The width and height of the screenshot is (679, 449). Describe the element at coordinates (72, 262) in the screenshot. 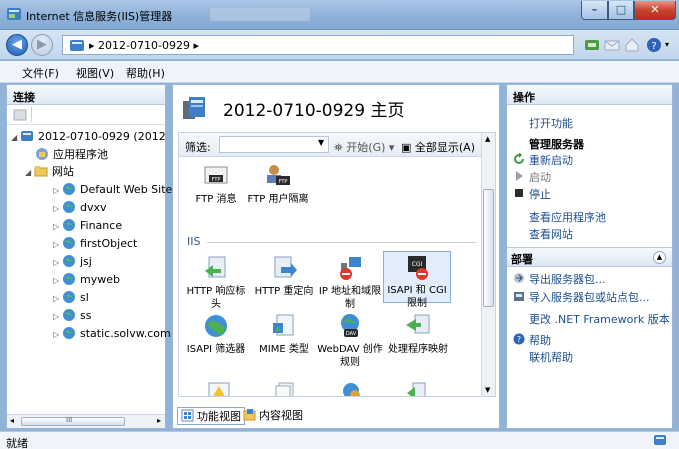

I see `tree-item-site: ▷ jsj` at that location.